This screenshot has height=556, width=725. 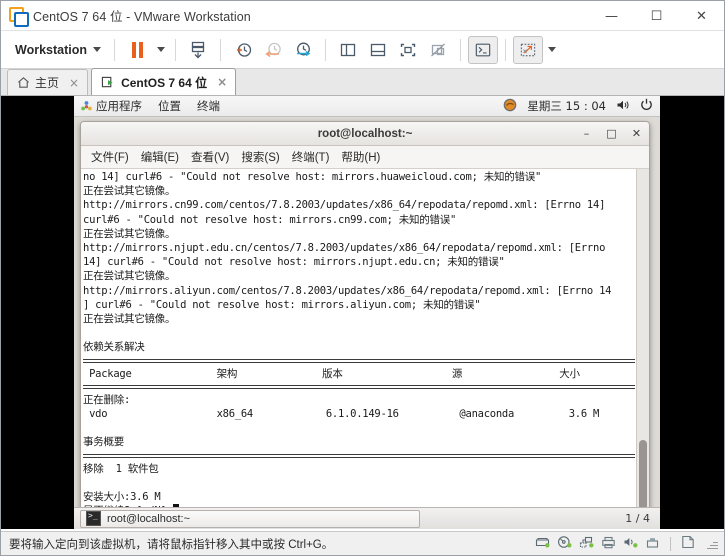 I want to click on console-view-button, so click(x=483, y=49).